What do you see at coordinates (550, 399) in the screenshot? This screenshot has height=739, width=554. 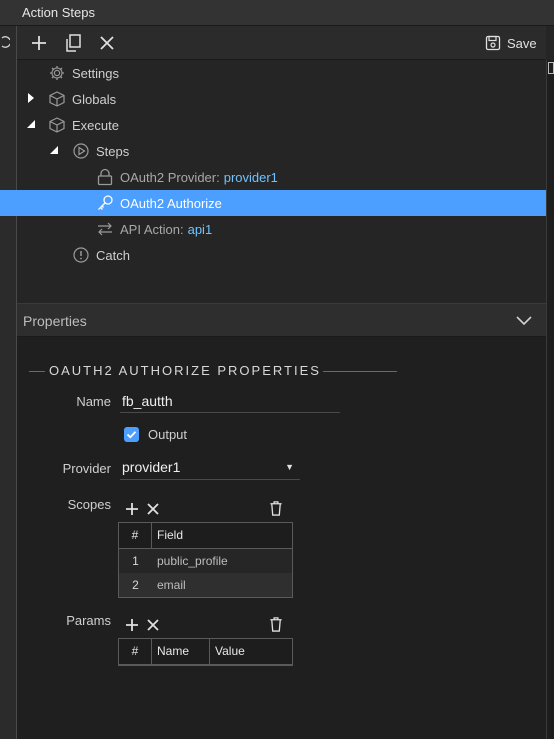 I see `right-gutter` at bounding box center [550, 399].